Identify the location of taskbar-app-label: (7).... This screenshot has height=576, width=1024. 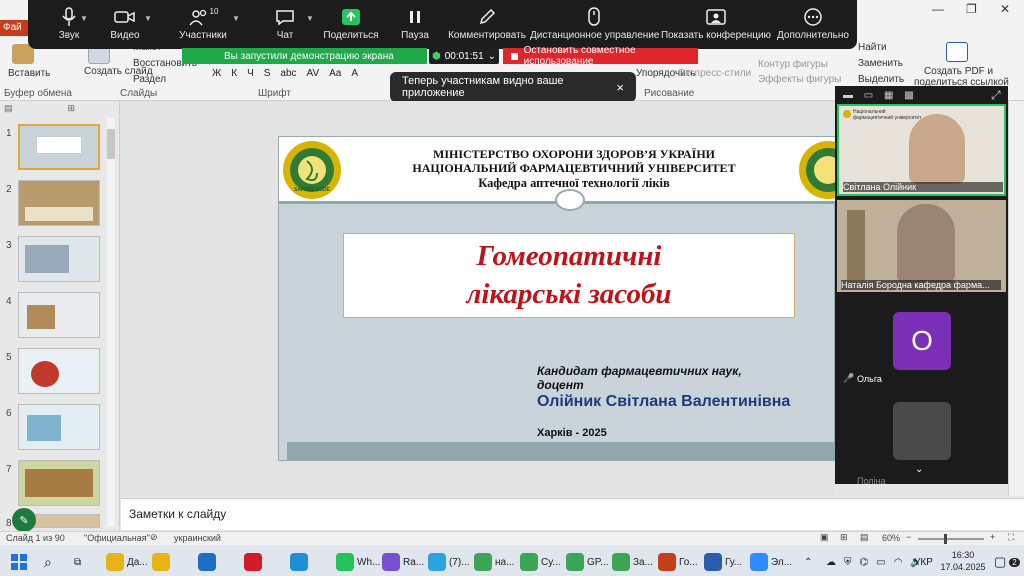
(459, 562).